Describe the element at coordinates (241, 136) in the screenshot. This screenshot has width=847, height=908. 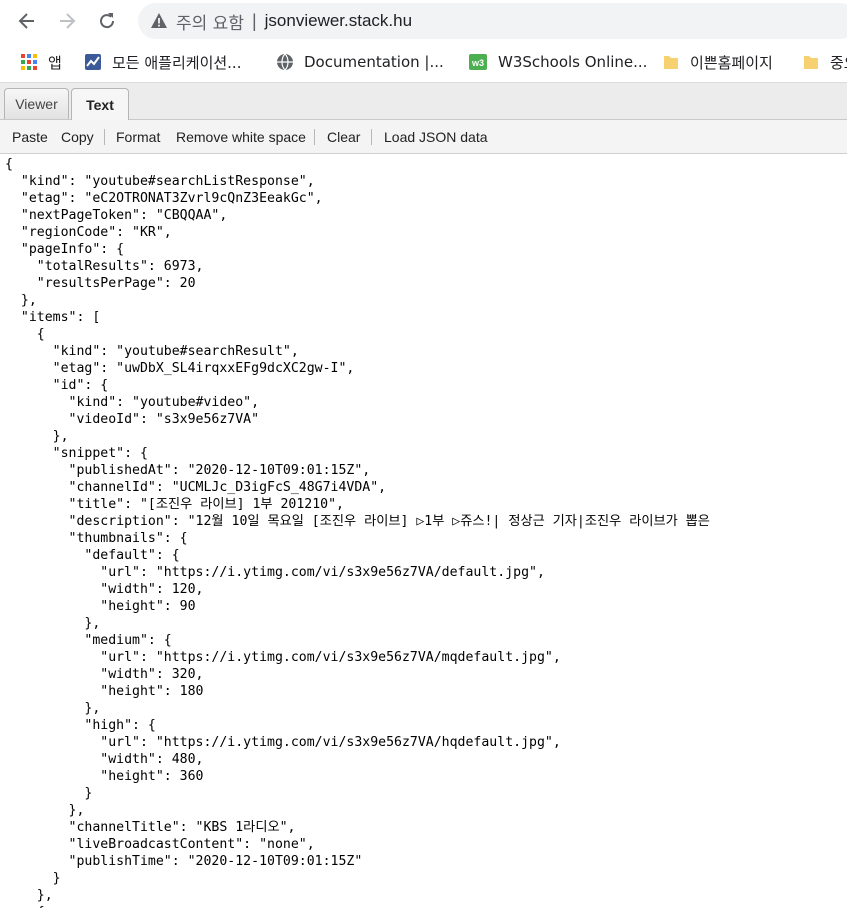
I see `remove-whitespace-button: Remove white space` at that location.